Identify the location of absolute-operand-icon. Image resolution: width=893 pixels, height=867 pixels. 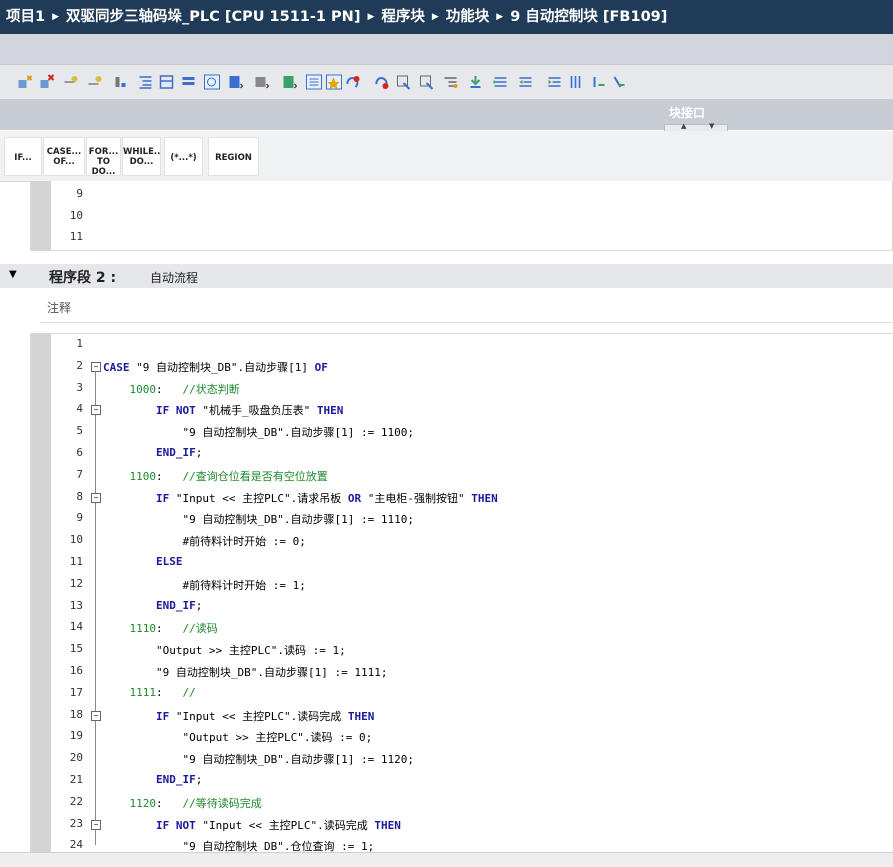
(235, 82).